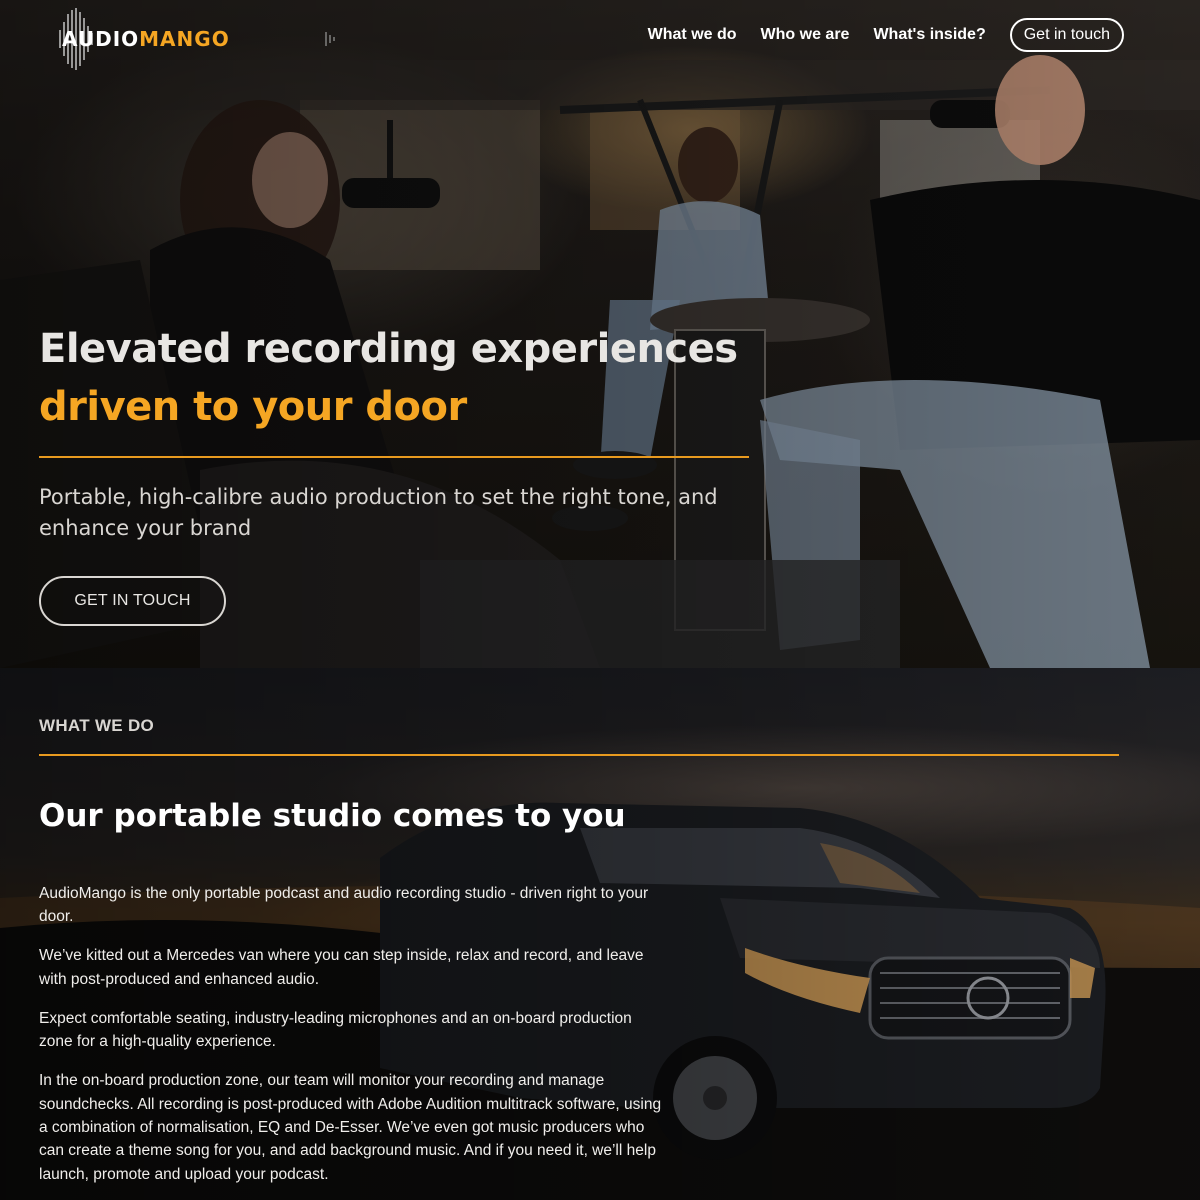 Image resolution: width=1200 pixels, height=1200 pixels. I want to click on section-divider, so click(579, 755).